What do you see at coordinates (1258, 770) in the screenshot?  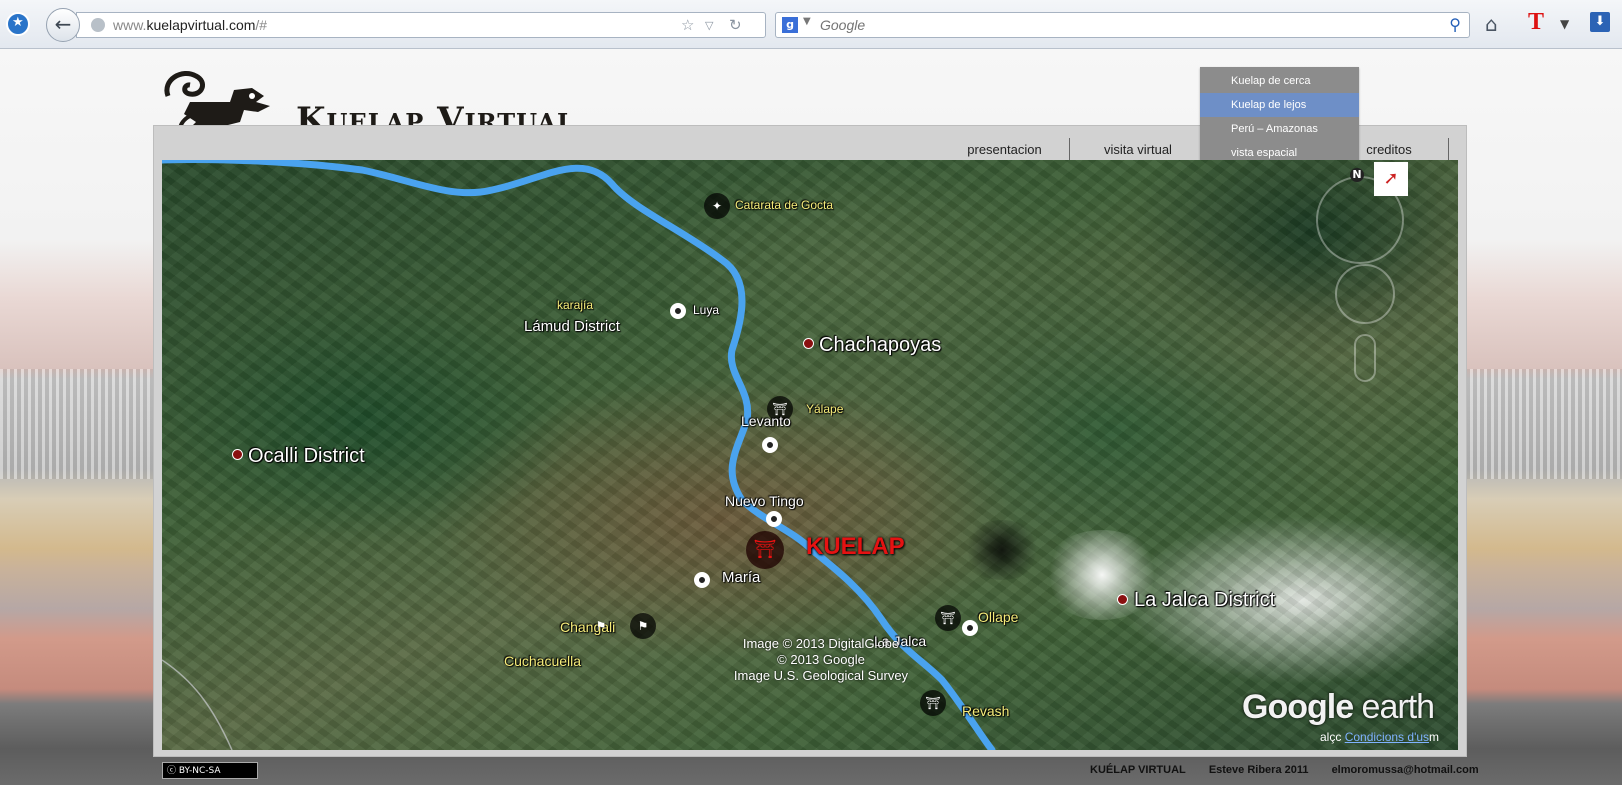 I see `footer-author: Esteve Ribera 2011` at bounding box center [1258, 770].